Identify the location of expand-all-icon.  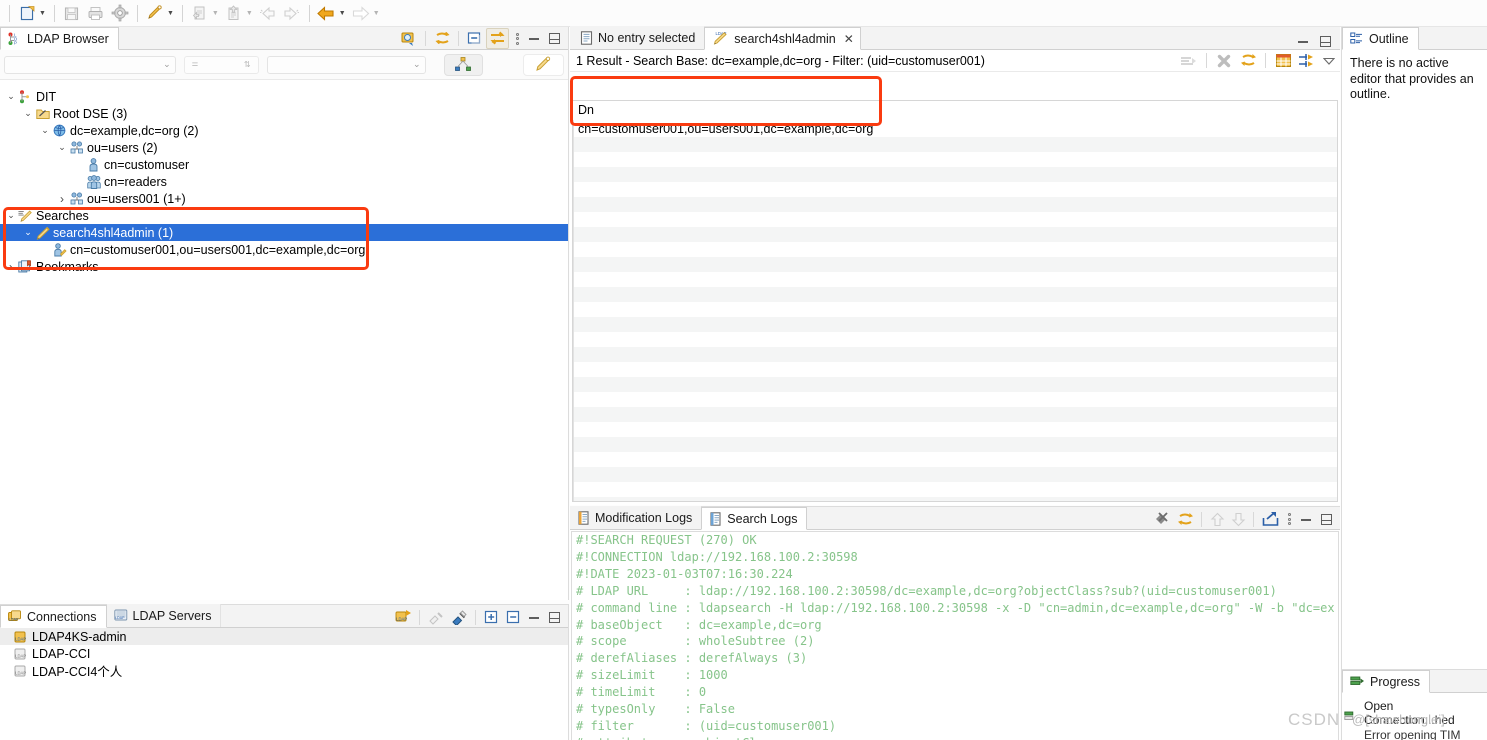
(491, 617).